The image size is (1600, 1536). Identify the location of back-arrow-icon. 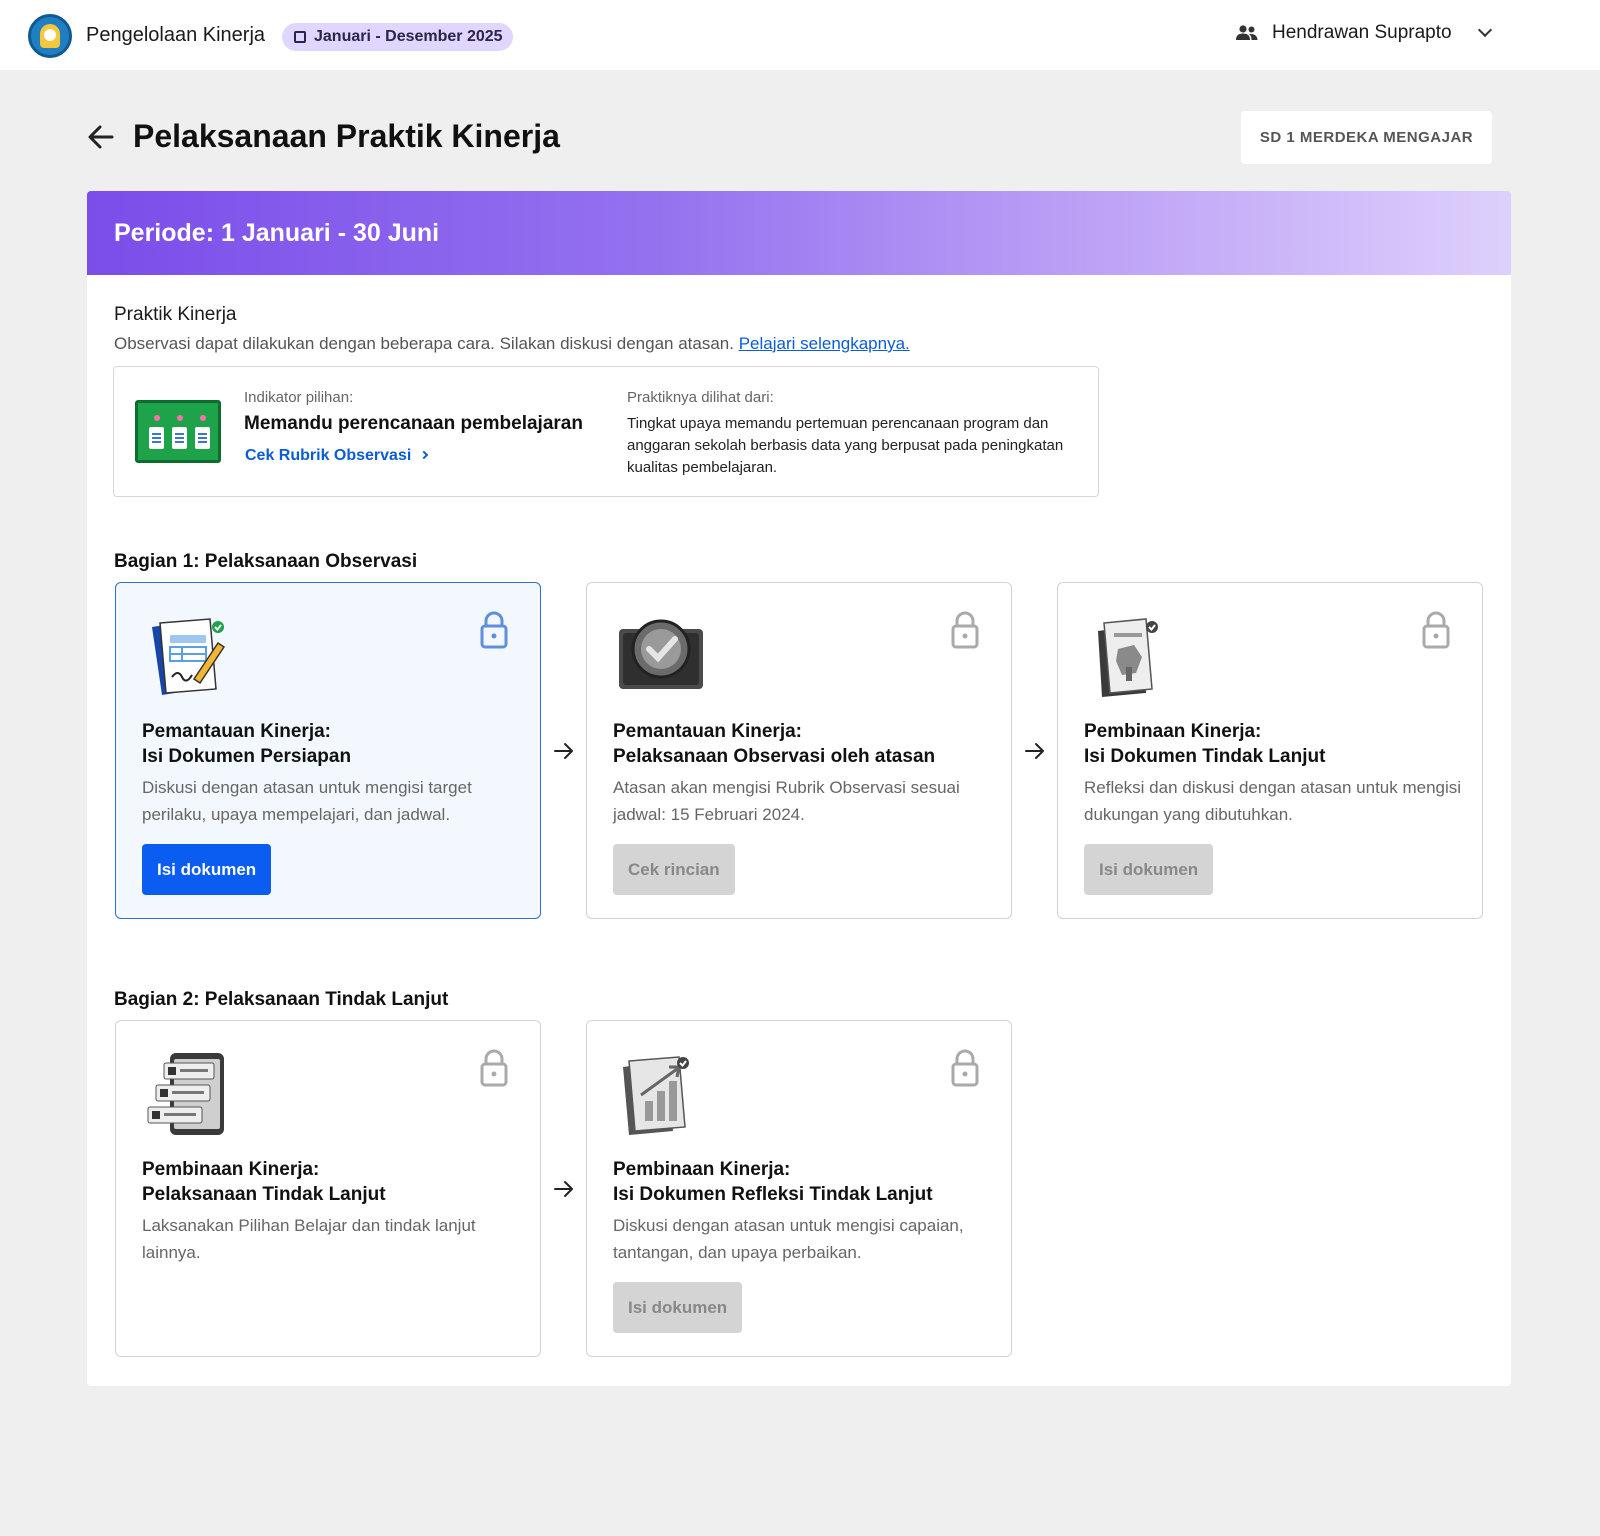
(101, 137).